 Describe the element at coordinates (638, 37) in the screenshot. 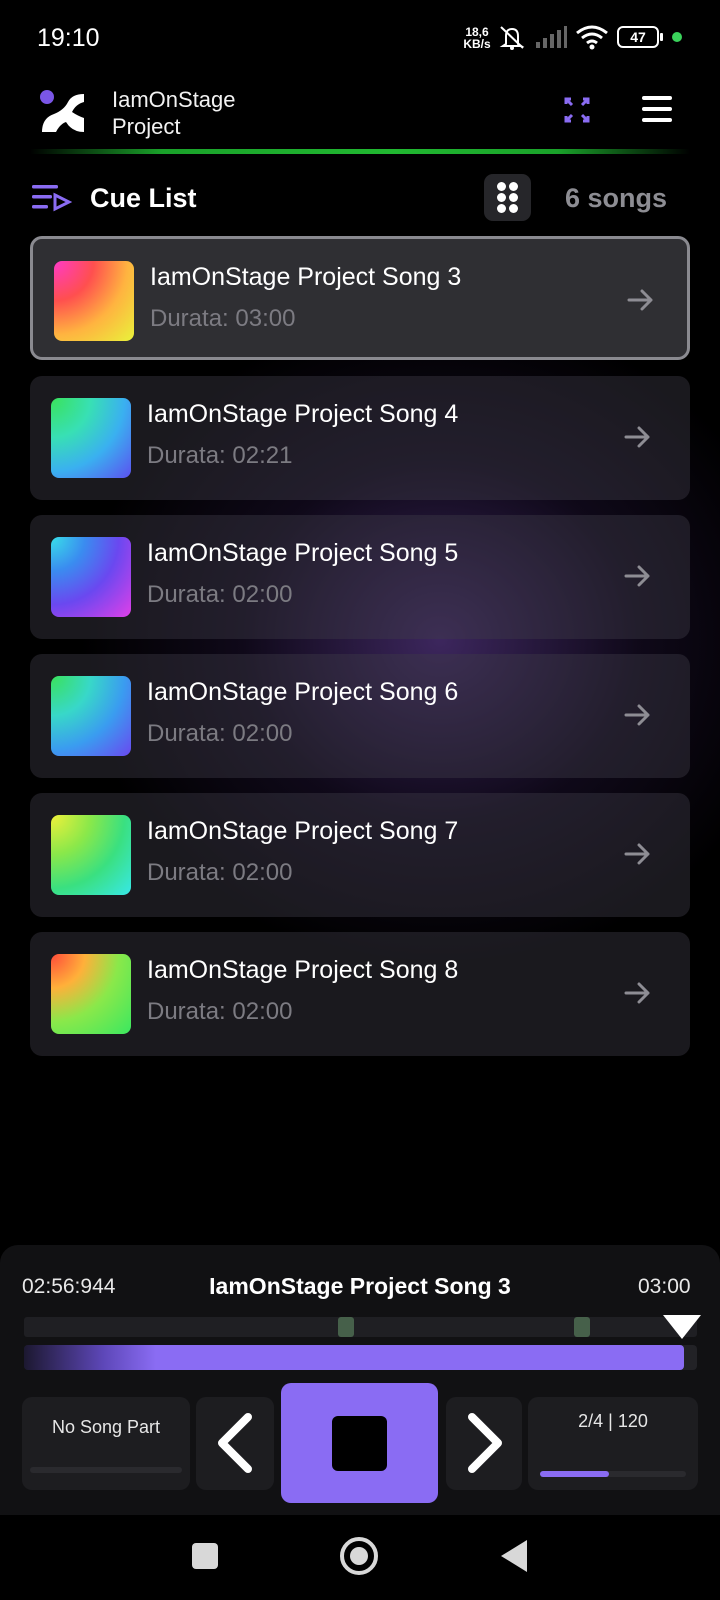

I see `battery-icon: 47` at that location.